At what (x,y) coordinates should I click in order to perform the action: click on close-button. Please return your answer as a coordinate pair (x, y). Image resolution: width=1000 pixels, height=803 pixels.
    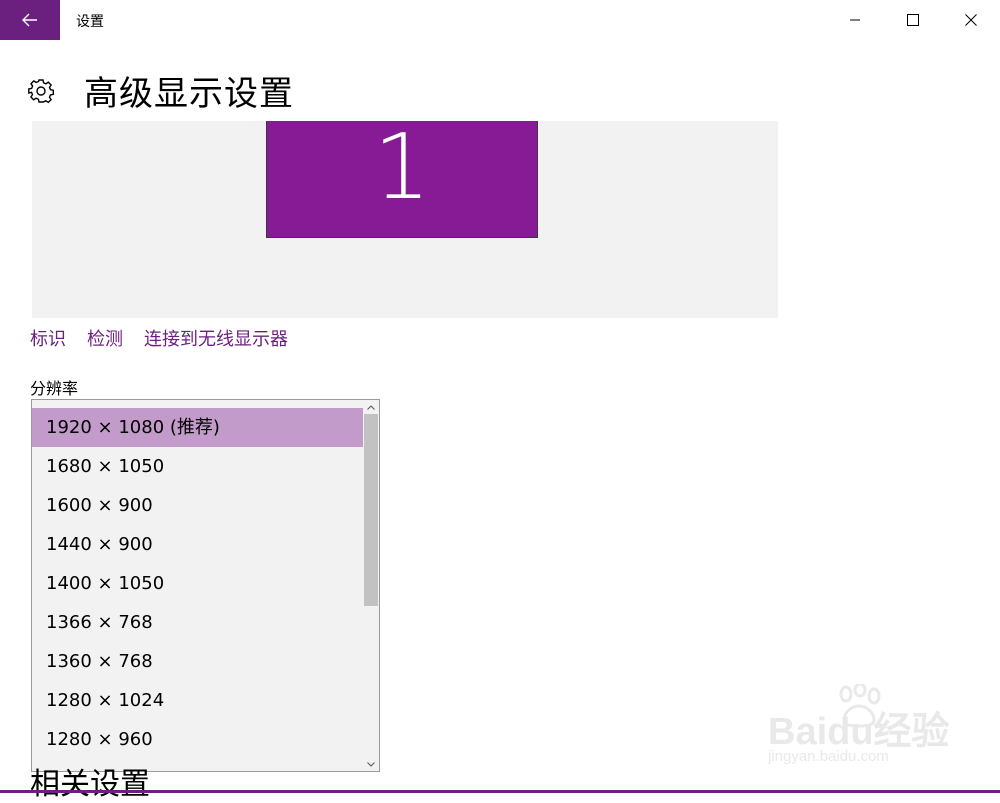
    Looking at the image, I should click on (971, 20).